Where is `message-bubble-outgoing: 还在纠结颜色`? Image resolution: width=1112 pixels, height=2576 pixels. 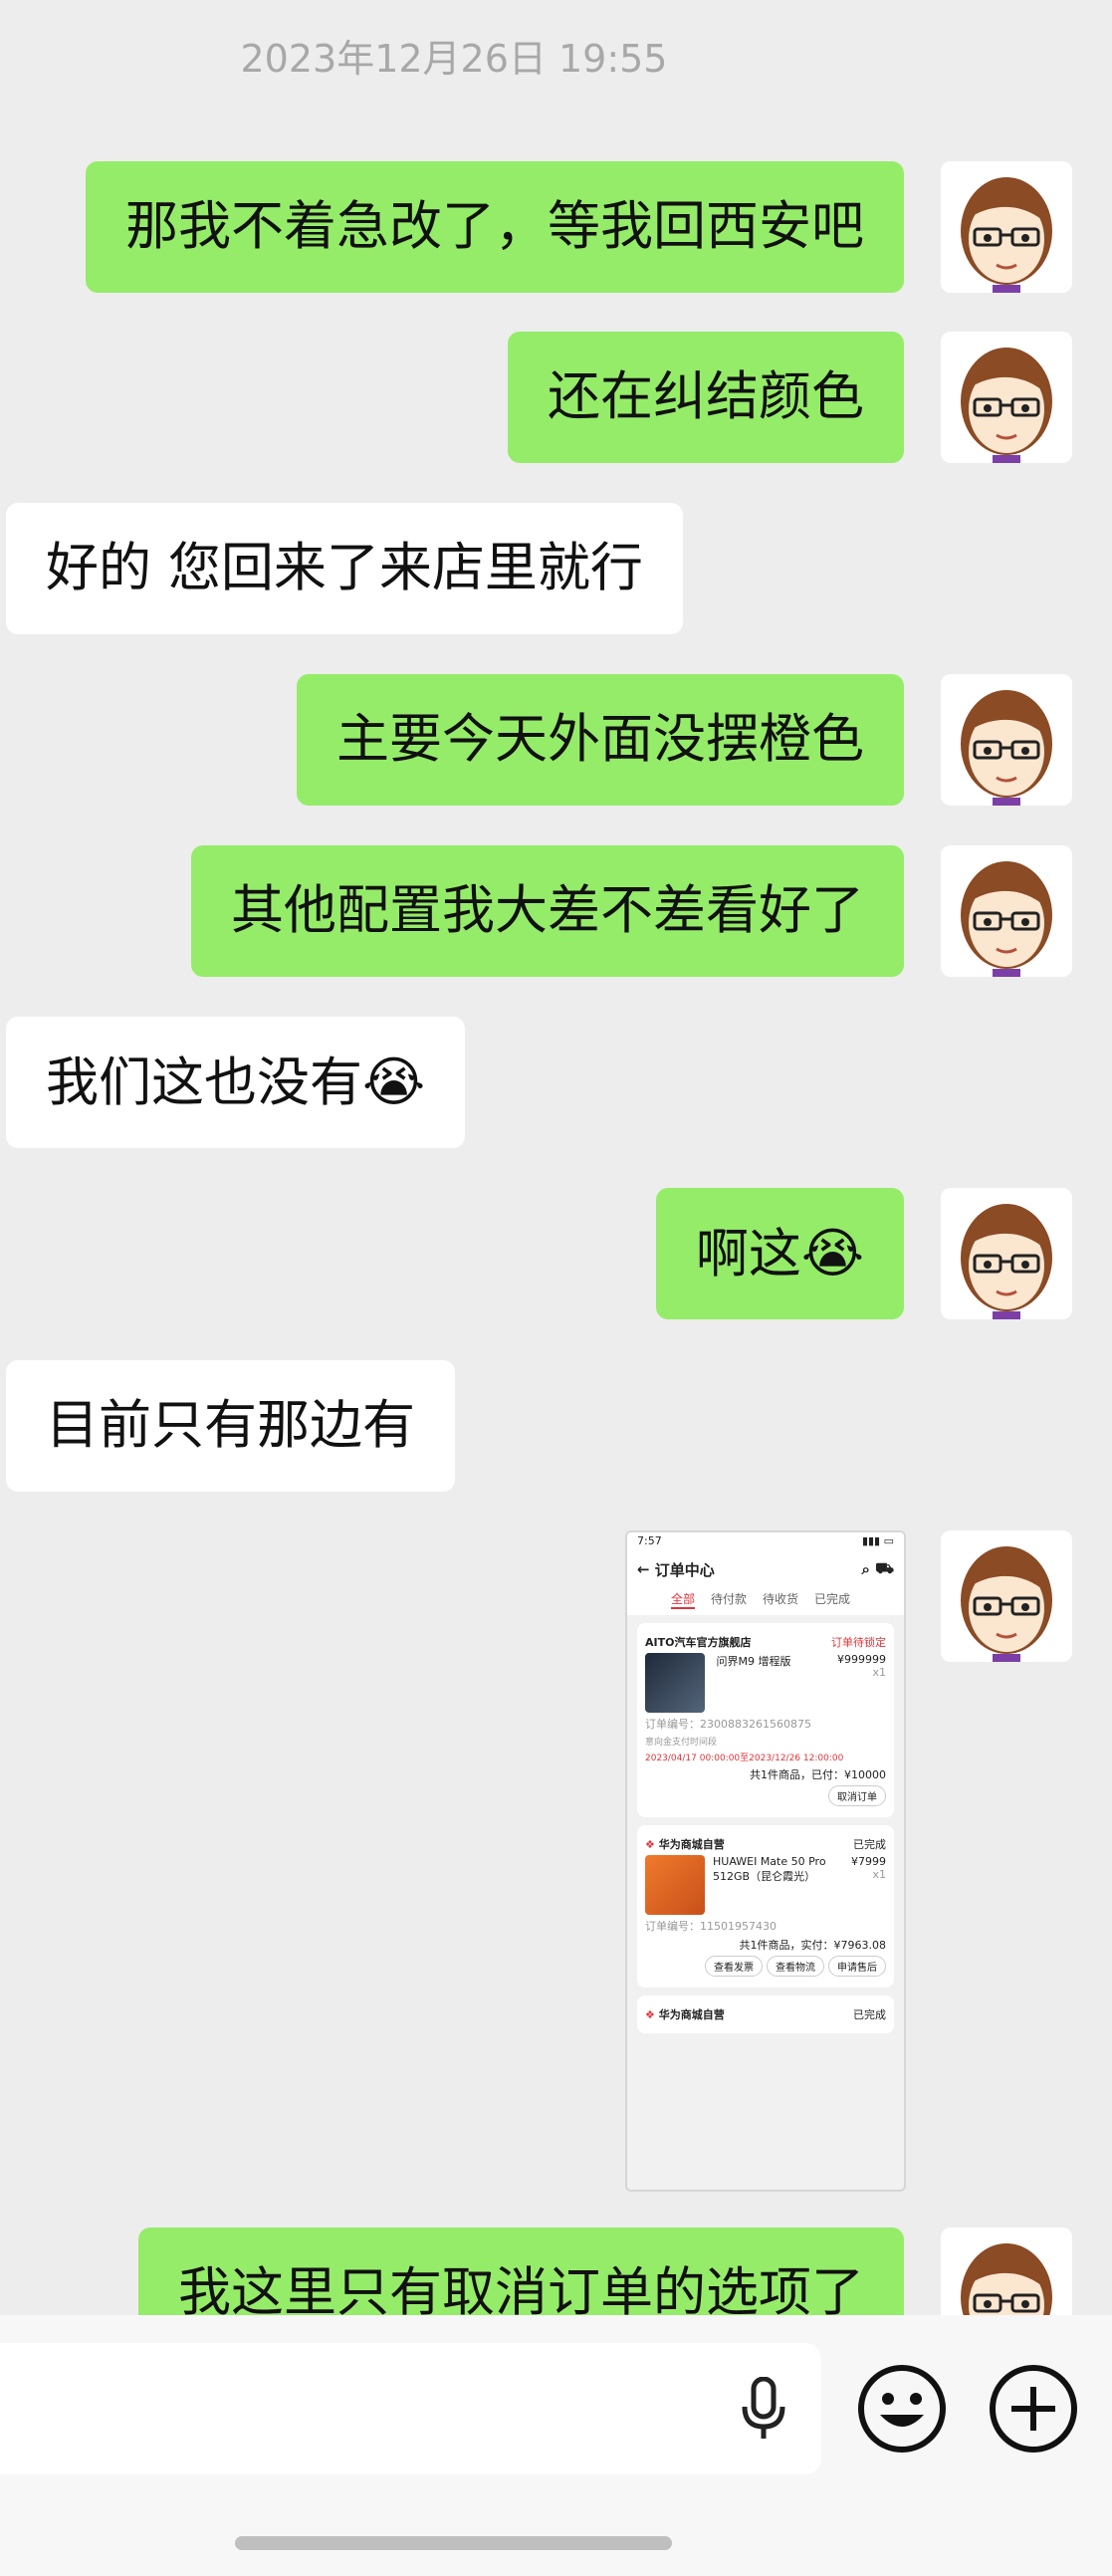
message-bubble-outgoing: 还在纠结颜色 is located at coordinates (706, 397).